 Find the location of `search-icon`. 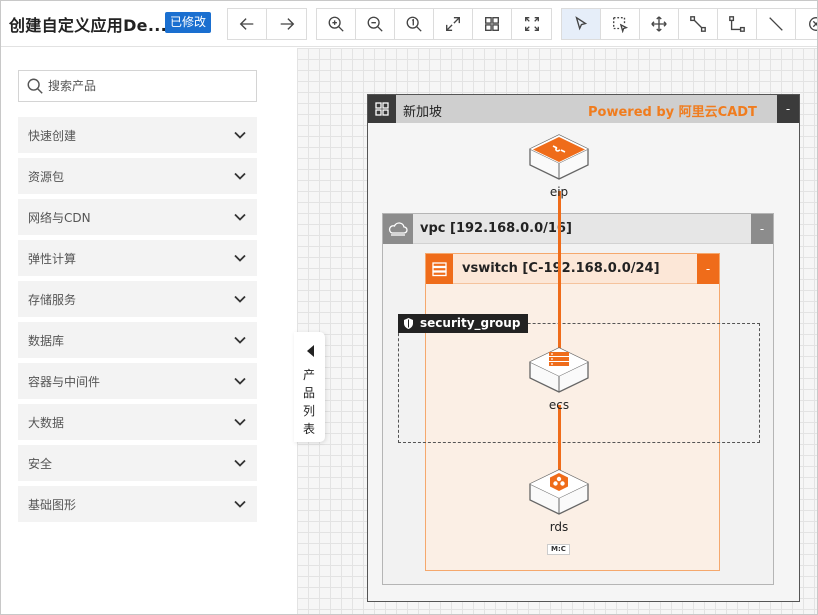

search-icon is located at coordinates (35, 86).